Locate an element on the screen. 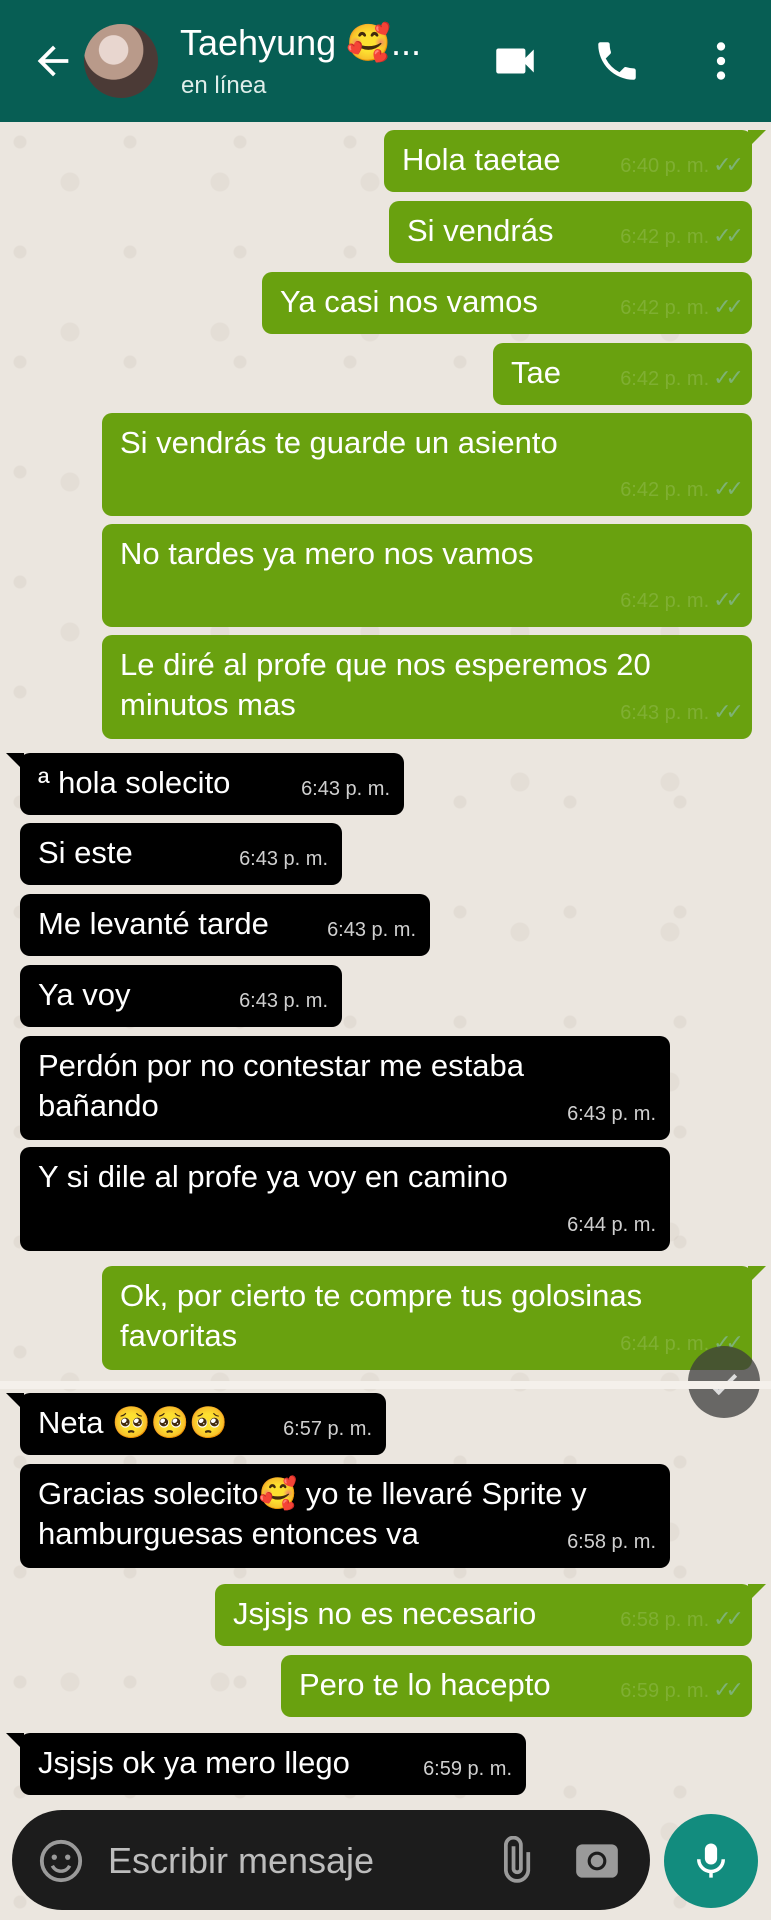 This screenshot has height=1920, width=771. message-meta: 6:59 p. m. ✓✓ is located at coordinates (682, 1690).